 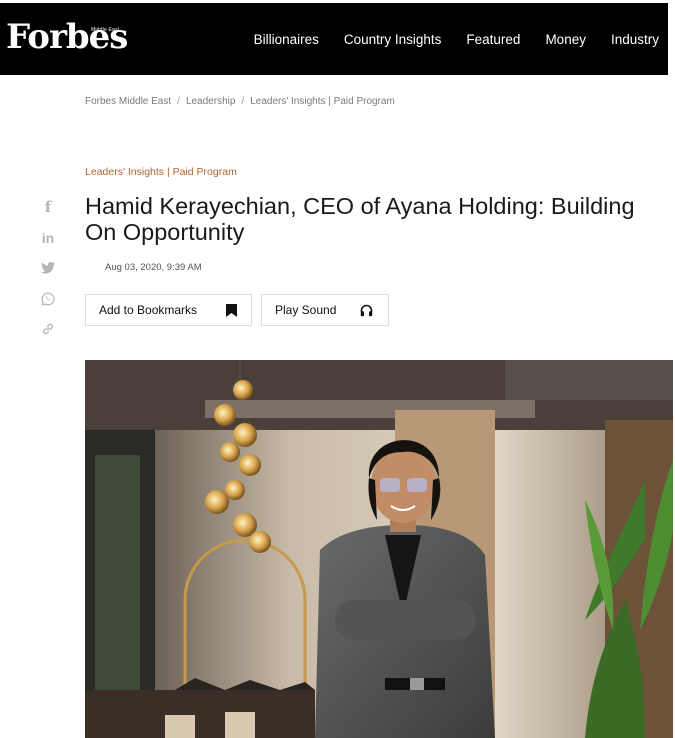 I want to click on article-date: Aug 03, 2020, 9:39 AM, so click(x=153, y=267).